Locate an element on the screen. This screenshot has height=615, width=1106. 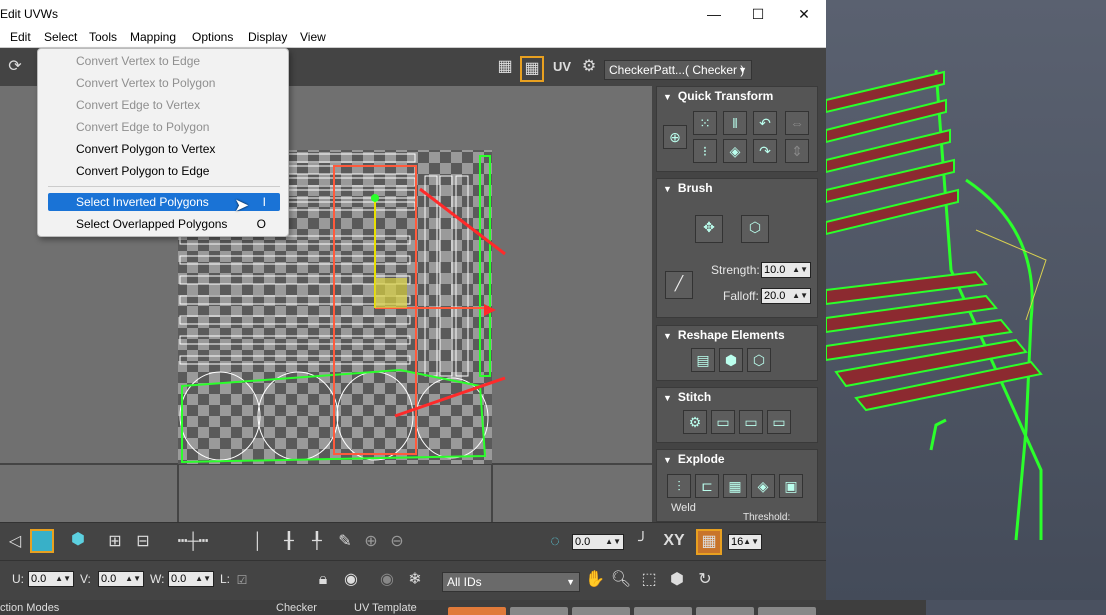
hide-icon: ◉ is located at coordinates (351, 580).